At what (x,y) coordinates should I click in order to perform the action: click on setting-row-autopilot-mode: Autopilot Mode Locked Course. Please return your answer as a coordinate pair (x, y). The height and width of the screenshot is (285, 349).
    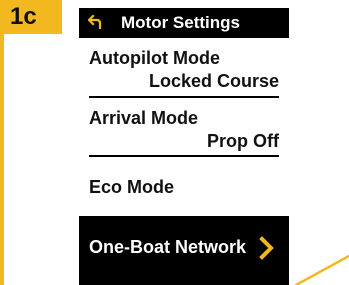
    Looking at the image, I should click on (184, 74).